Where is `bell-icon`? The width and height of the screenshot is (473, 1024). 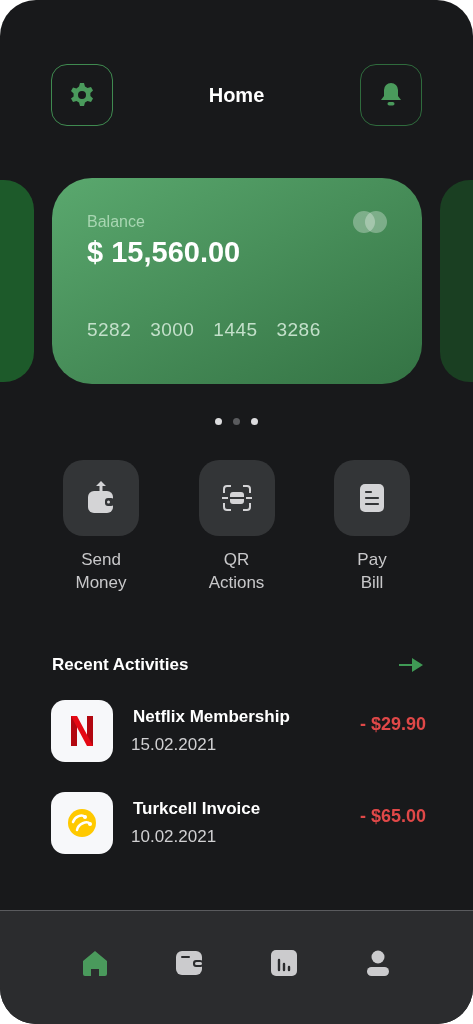
bell-icon is located at coordinates (391, 95).